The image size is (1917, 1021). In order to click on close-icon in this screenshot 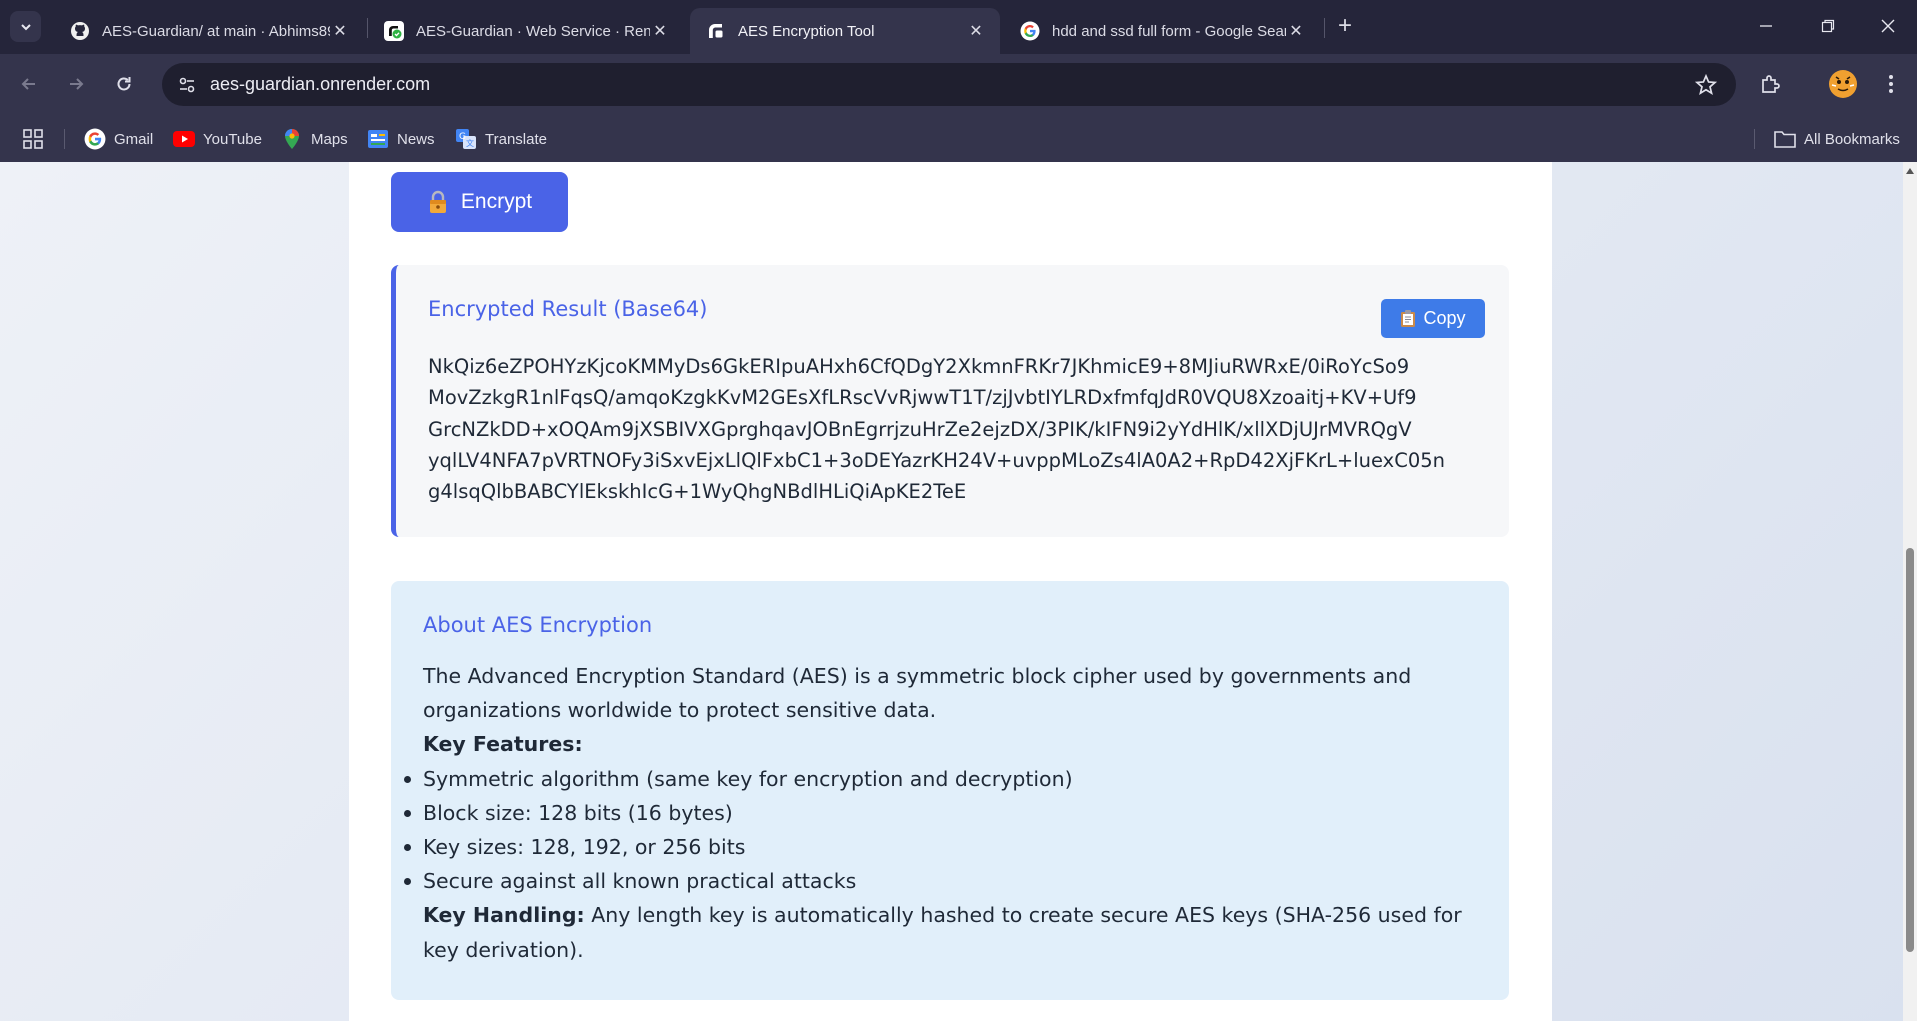, I will do `click(1888, 26)`.